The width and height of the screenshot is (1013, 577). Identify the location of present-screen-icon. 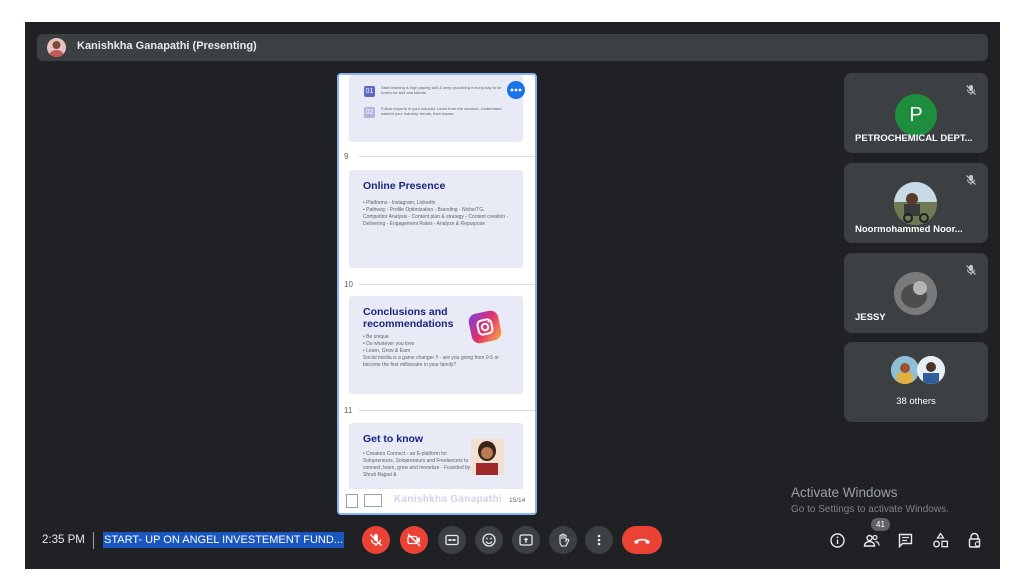
(526, 540).